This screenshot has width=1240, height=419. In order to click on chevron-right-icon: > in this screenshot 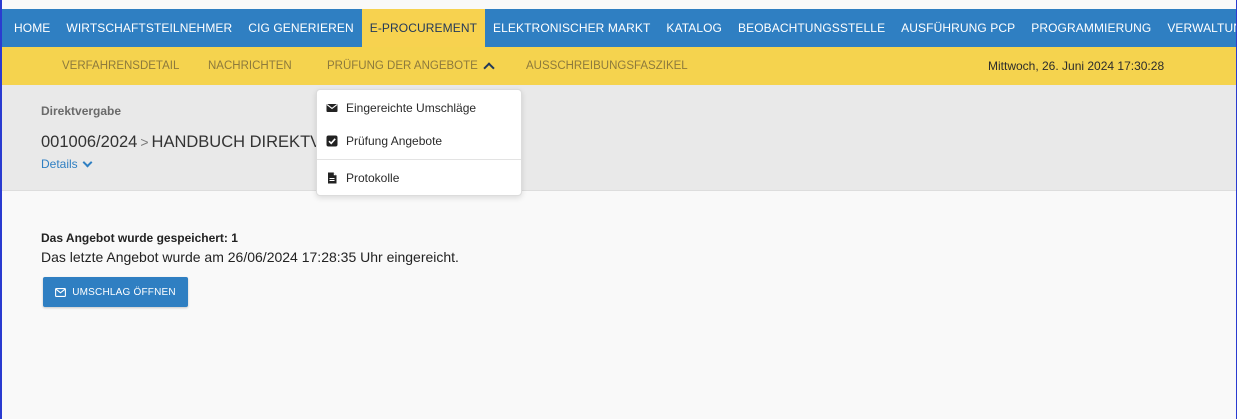, I will do `click(144, 142)`.